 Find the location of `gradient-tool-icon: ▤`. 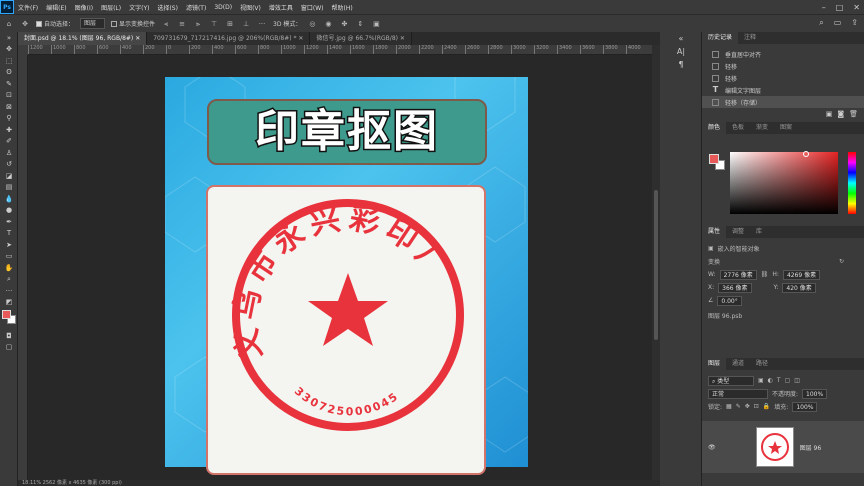

gradient-tool-icon: ▤ is located at coordinates (9, 188).